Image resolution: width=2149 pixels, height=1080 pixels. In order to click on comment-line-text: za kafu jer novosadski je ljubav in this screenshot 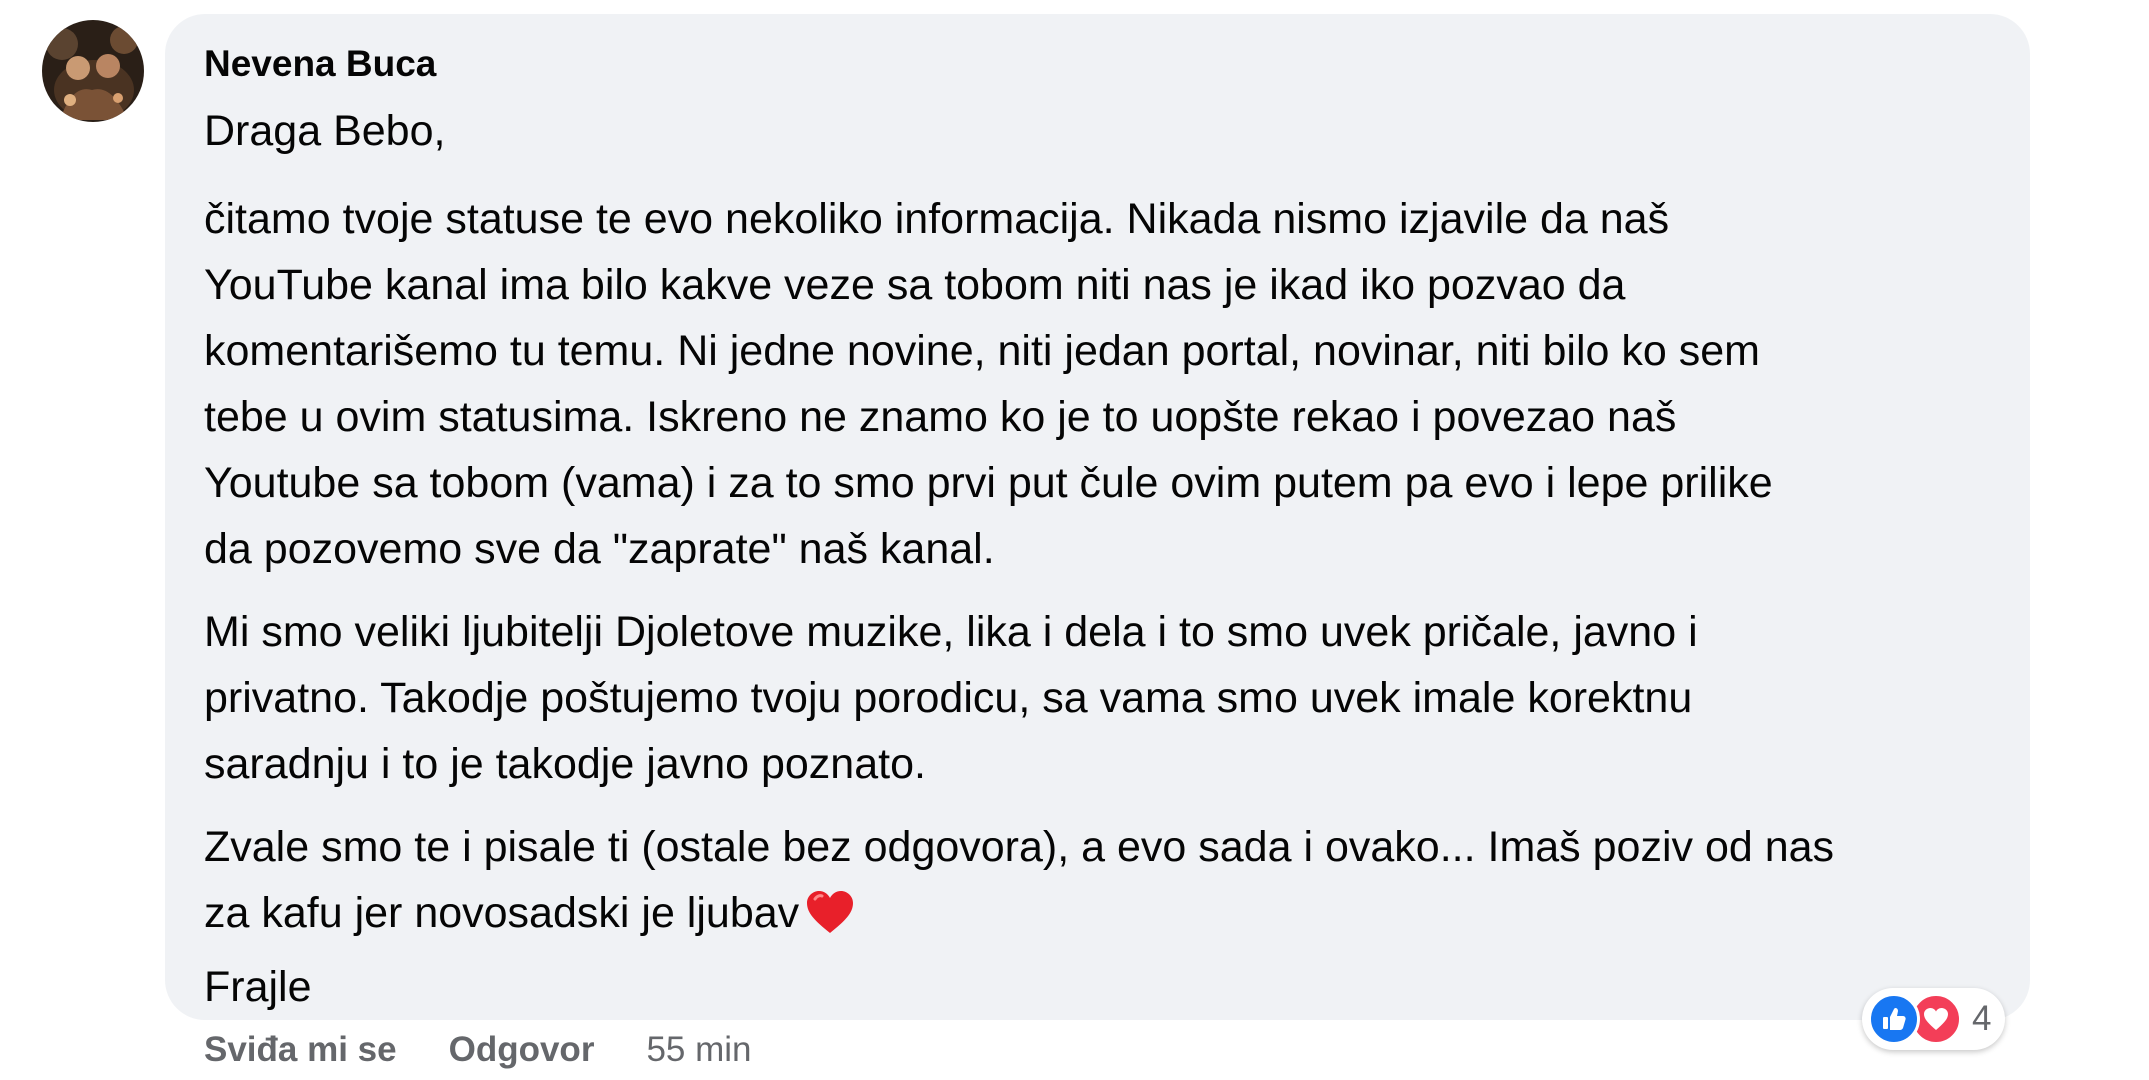, I will do `click(502, 913)`.